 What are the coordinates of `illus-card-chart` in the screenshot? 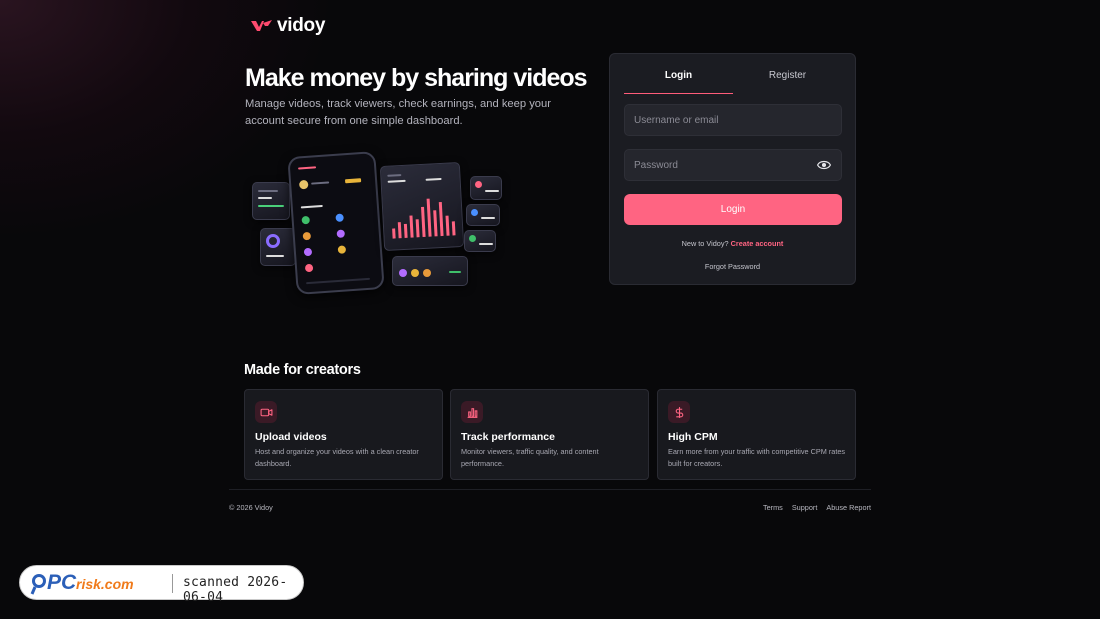 It's located at (422, 206).